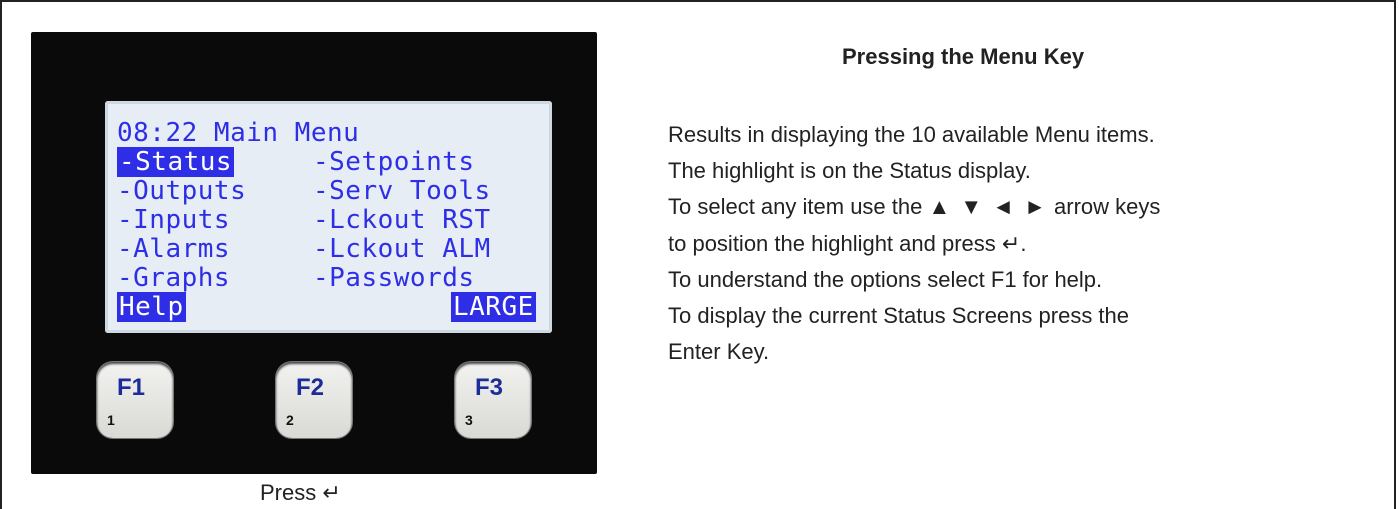 The width and height of the screenshot is (1399, 509). Describe the element at coordinates (719, 352) in the screenshot. I see `line-7: Enter Key.` at that location.